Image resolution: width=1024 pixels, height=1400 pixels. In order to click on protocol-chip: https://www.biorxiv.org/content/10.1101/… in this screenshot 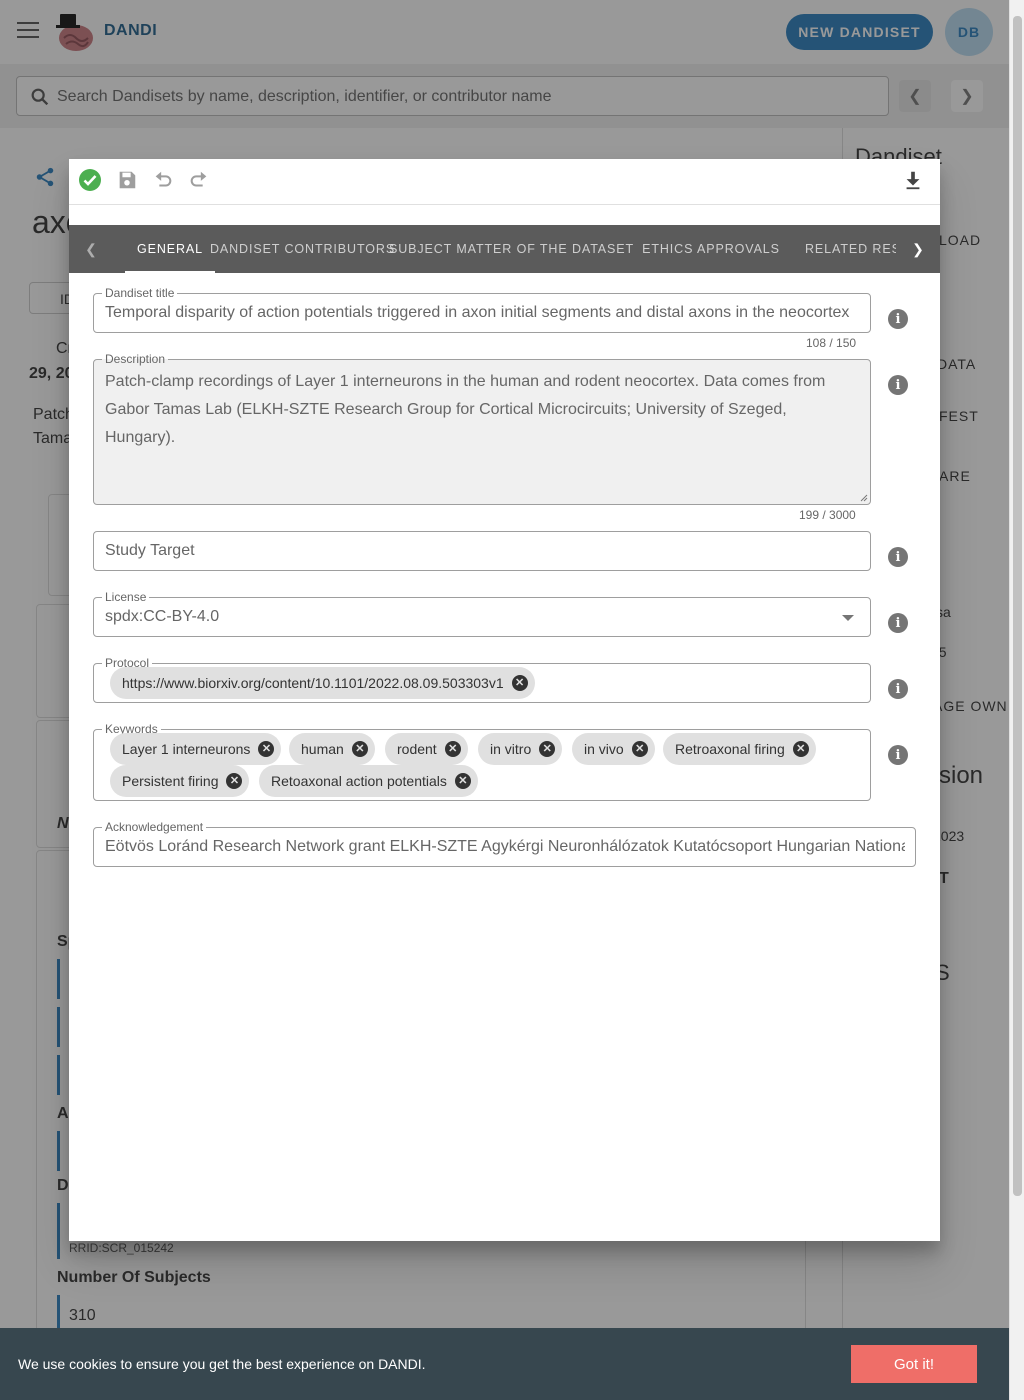, I will do `click(322, 683)`.